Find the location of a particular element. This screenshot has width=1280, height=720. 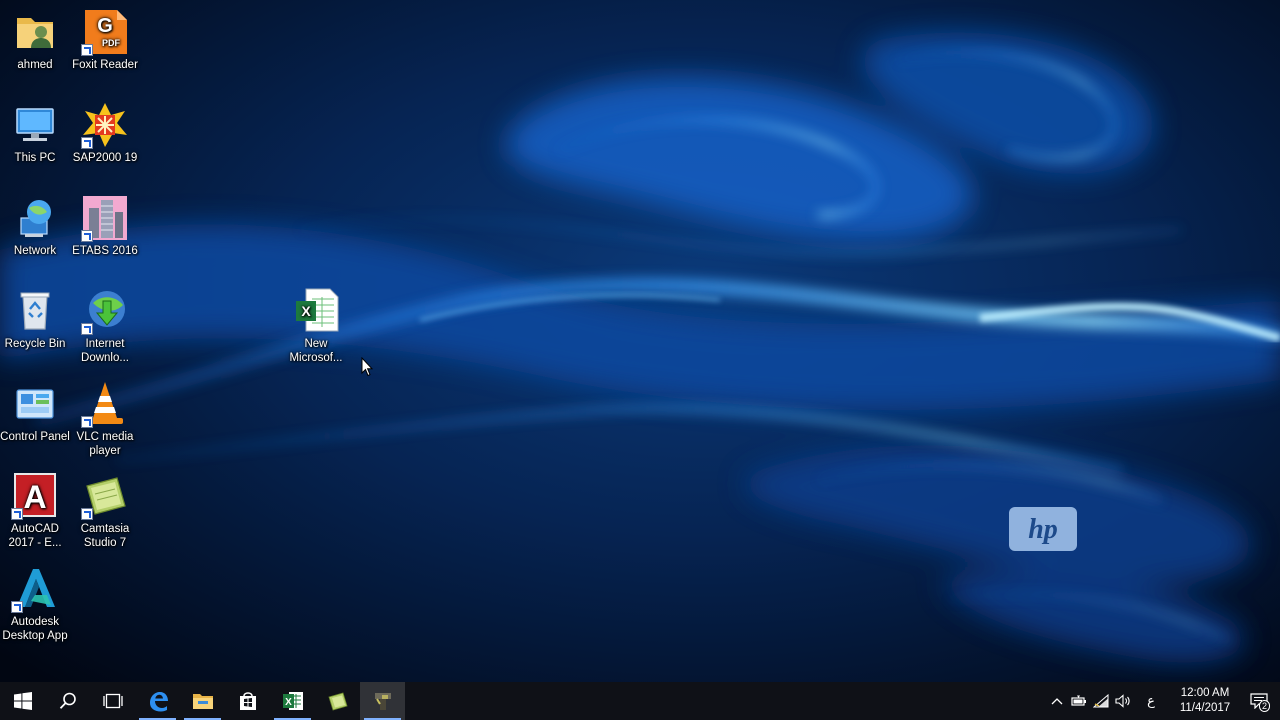

battery-button is located at coordinates (1079, 701).